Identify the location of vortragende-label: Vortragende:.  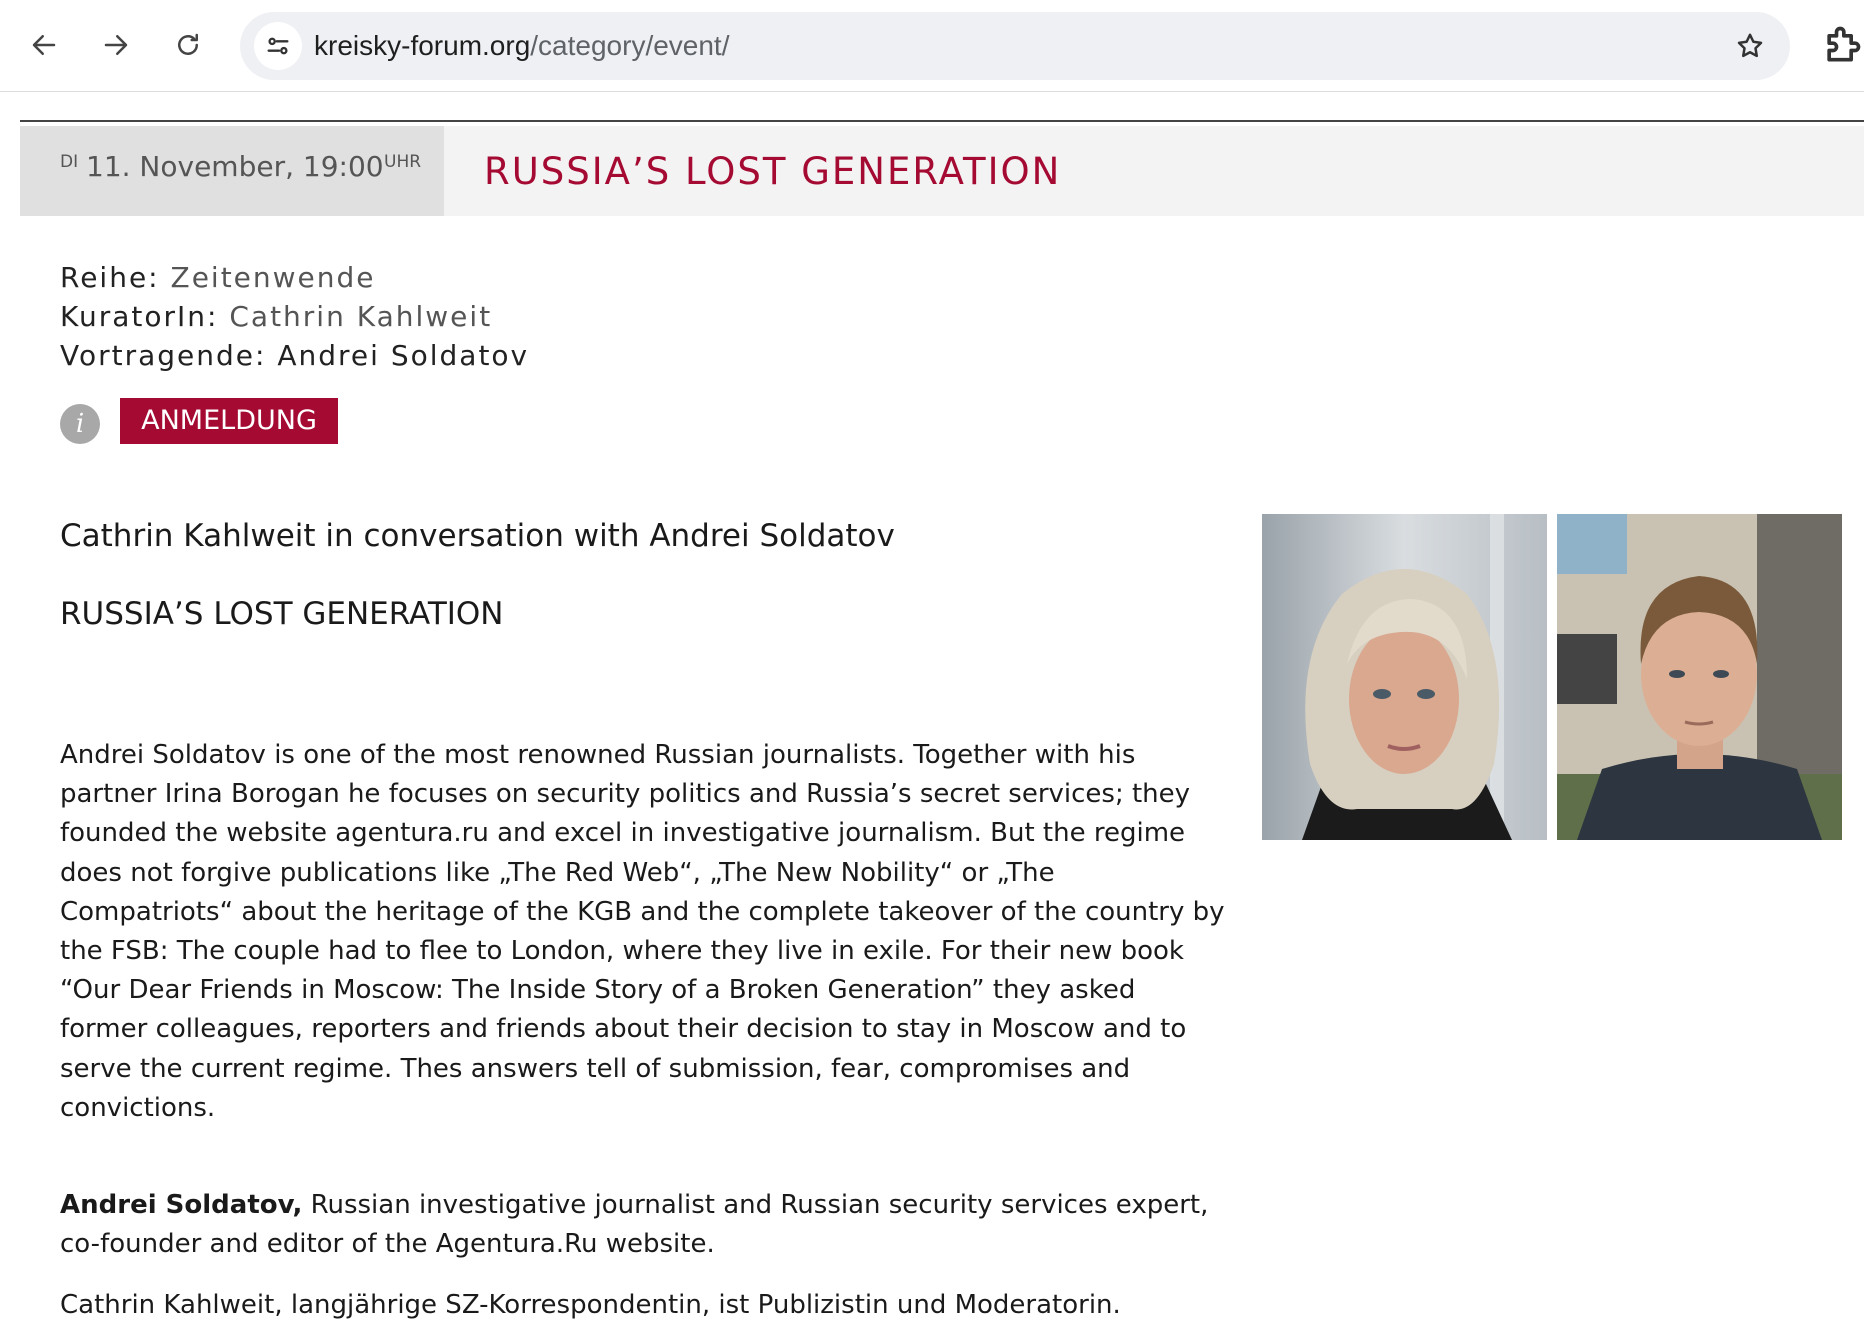
(163, 355).